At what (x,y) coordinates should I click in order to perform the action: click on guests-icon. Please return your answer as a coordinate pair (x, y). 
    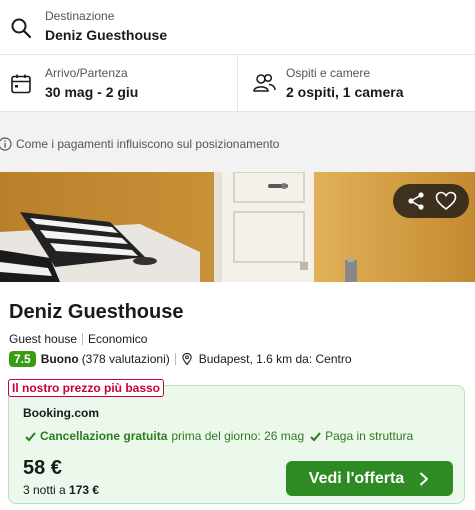
    Looking at the image, I should click on (264, 82).